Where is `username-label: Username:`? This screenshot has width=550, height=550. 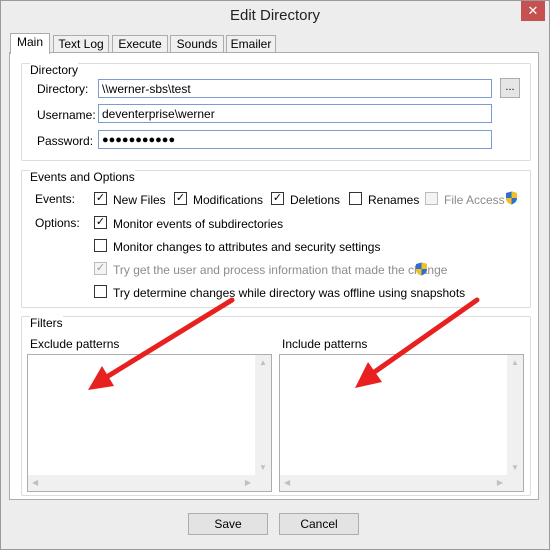 username-label: Username: is located at coordinates (66, 115).